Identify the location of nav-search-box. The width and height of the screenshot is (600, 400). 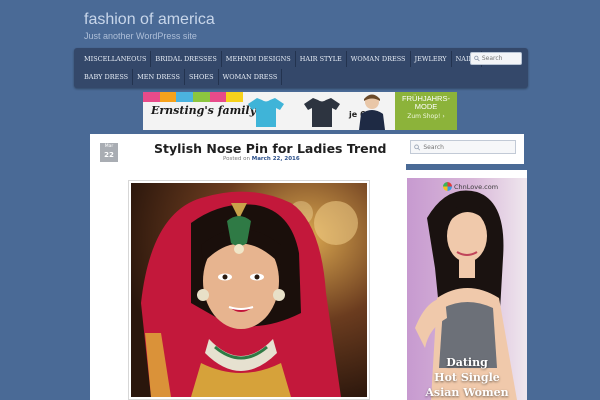
(496, 58).